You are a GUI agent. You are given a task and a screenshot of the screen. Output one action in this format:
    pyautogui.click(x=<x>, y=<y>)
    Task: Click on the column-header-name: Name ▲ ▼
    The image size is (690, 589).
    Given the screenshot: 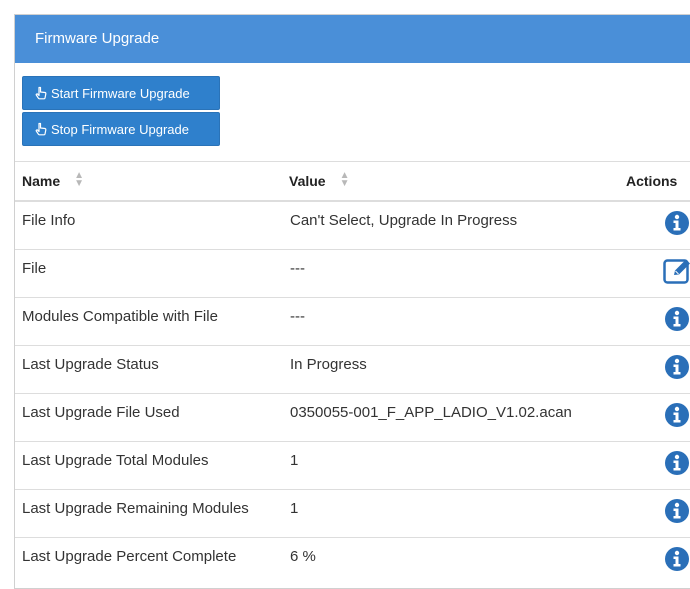 What is the action you would take?
    pyautogui.click(x=53, y=181)
    